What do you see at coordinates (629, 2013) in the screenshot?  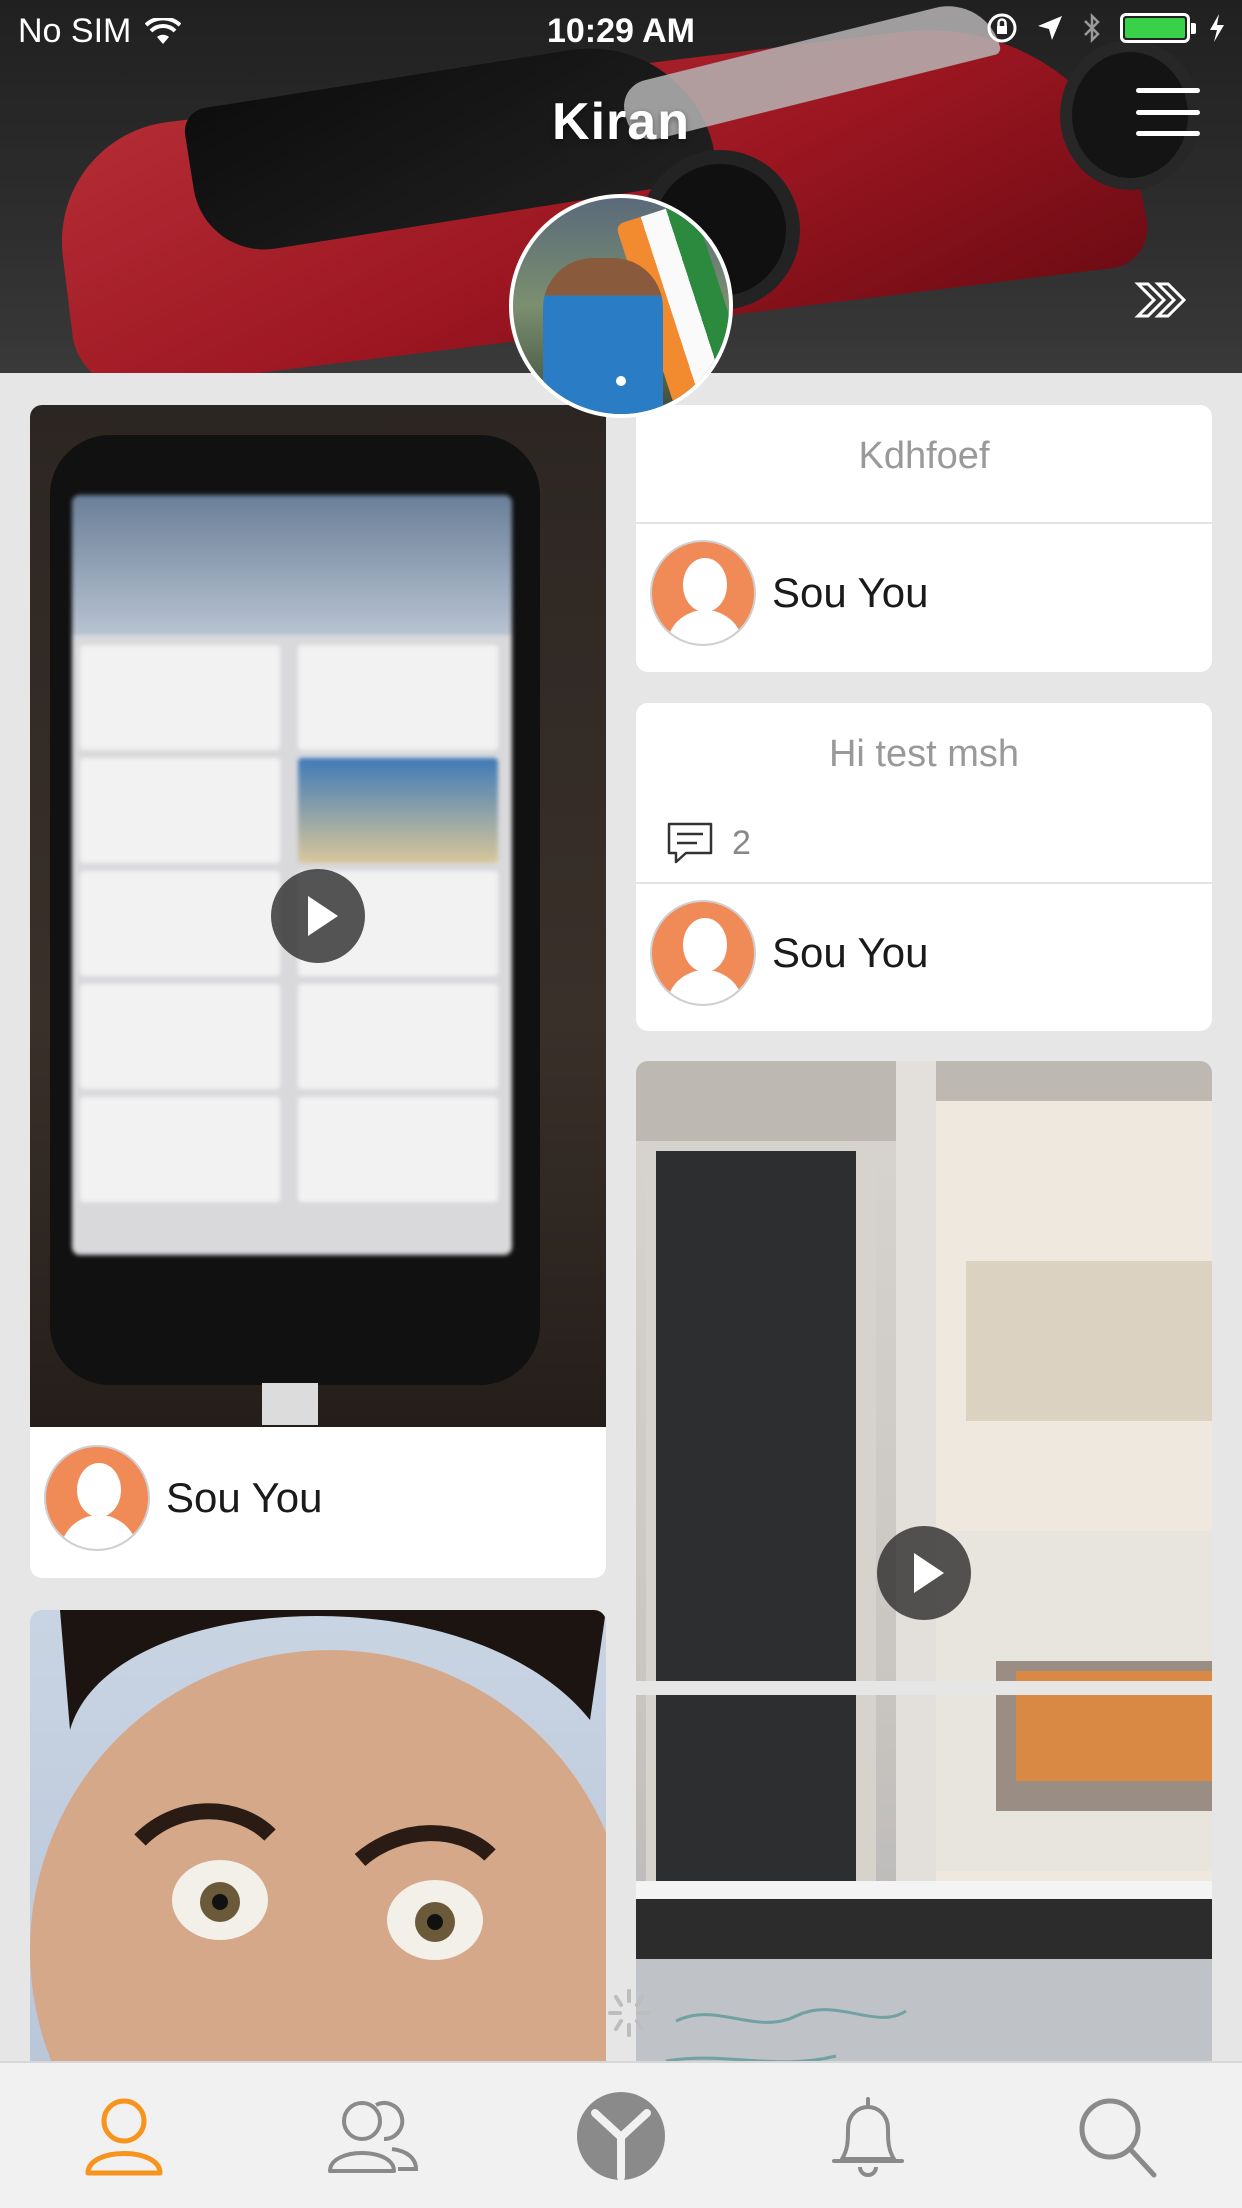 I see `loading-spinner-icon` at bounding box center [629, 2013].